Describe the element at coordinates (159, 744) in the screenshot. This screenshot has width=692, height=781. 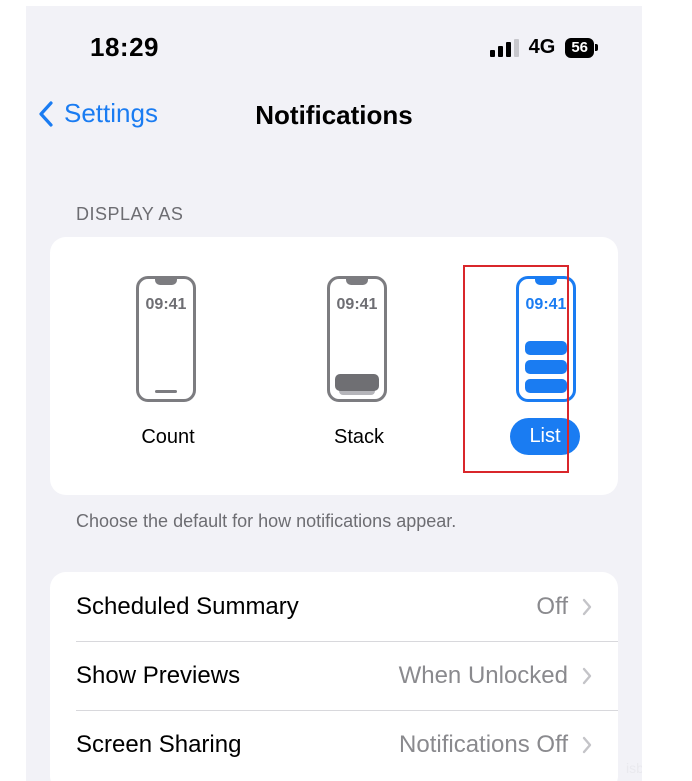
I see `row-label: Screen Sharing` at that location.